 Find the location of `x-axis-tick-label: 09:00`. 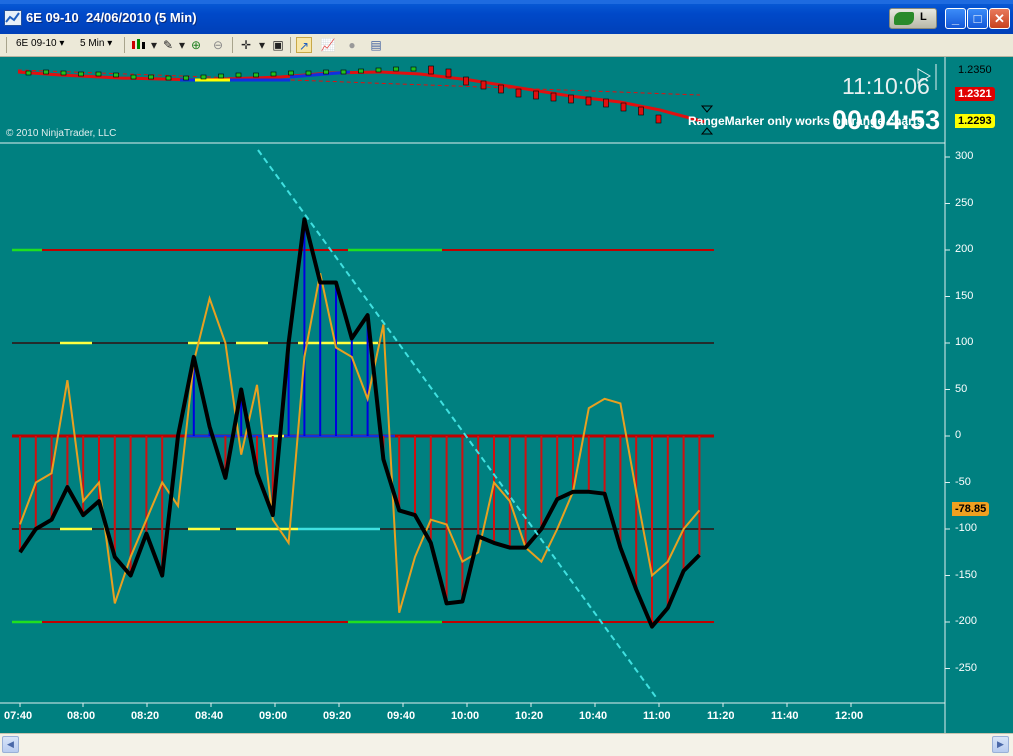

x-axis-tick-label: 09:00 is located at coordinates (273, 716).